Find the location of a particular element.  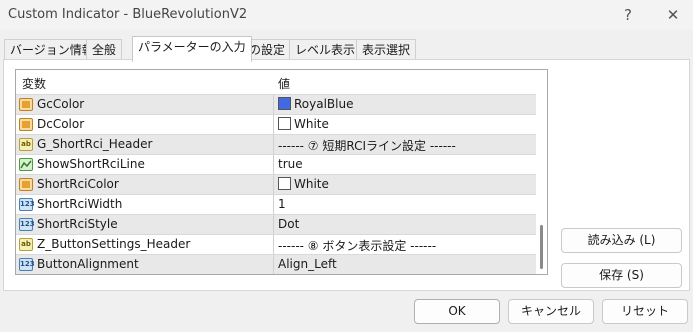

ok-button: OK is located at coordinates (457, 311).